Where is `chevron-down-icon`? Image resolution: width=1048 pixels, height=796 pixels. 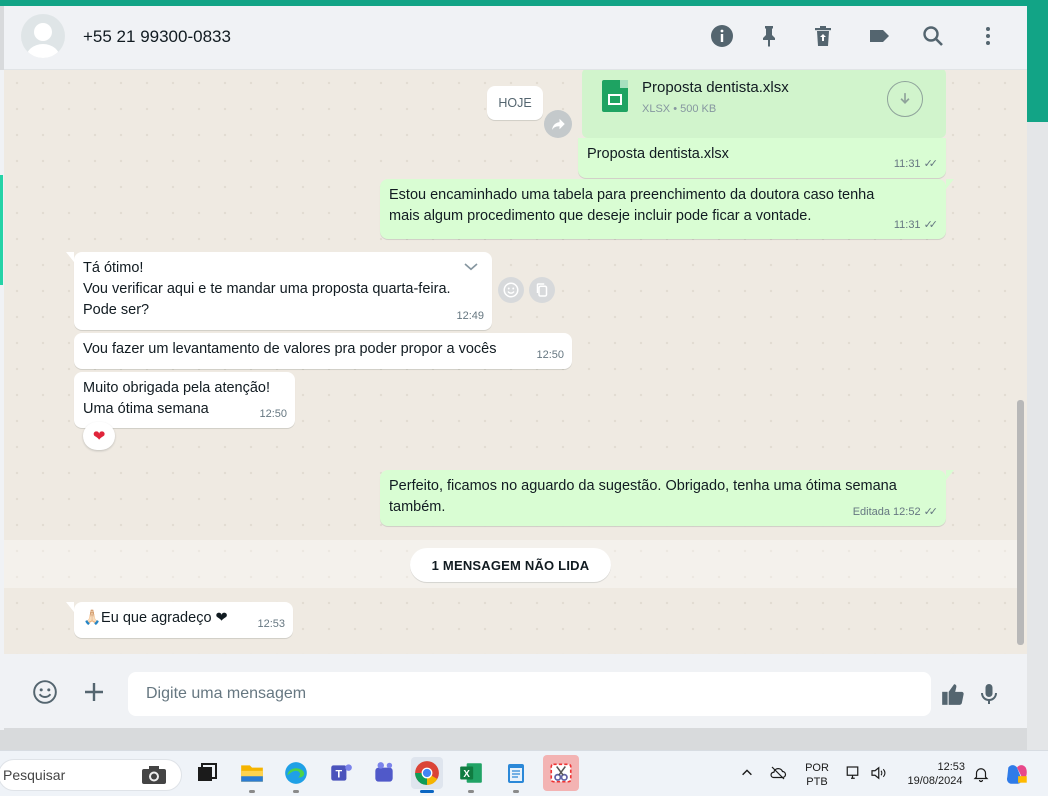
chevron-down-icon is located at coordinates (471, 270).